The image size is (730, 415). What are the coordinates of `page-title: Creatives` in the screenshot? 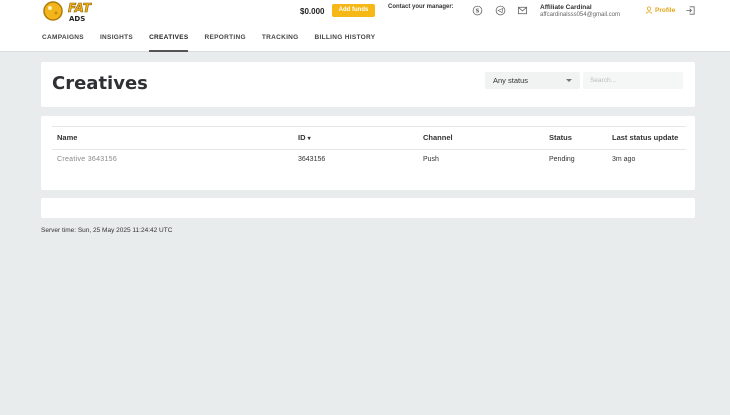 It's located at (100, 83).